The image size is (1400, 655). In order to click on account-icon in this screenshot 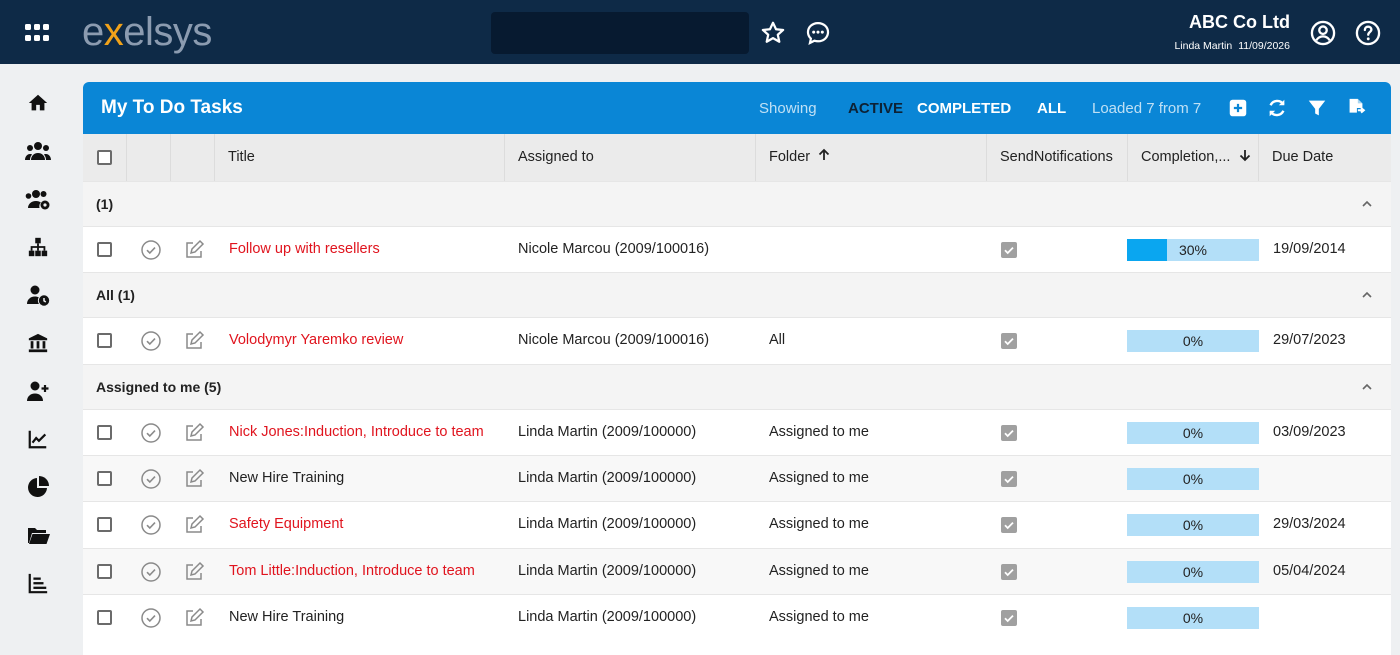, I will do `click(1323, 33)`.